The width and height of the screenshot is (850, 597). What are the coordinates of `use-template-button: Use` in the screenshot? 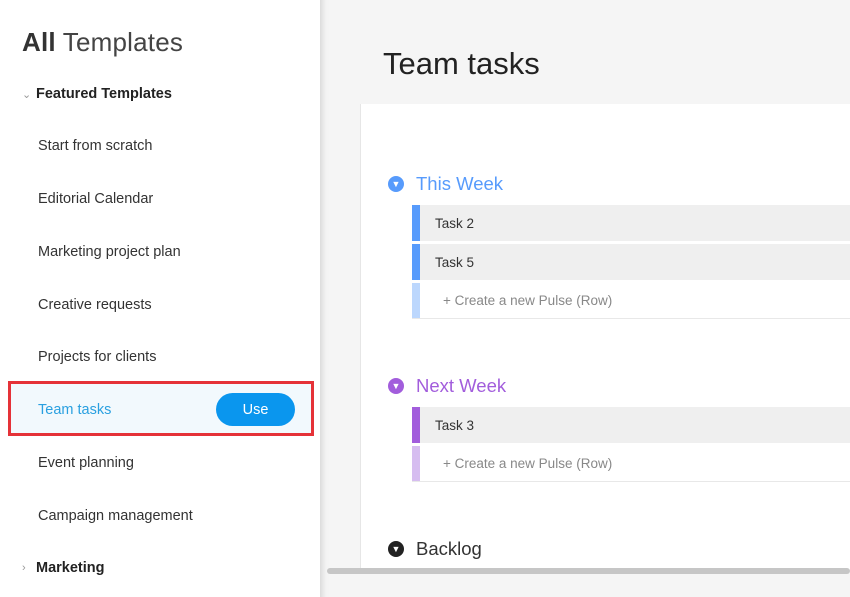 It's located at (255, 409).